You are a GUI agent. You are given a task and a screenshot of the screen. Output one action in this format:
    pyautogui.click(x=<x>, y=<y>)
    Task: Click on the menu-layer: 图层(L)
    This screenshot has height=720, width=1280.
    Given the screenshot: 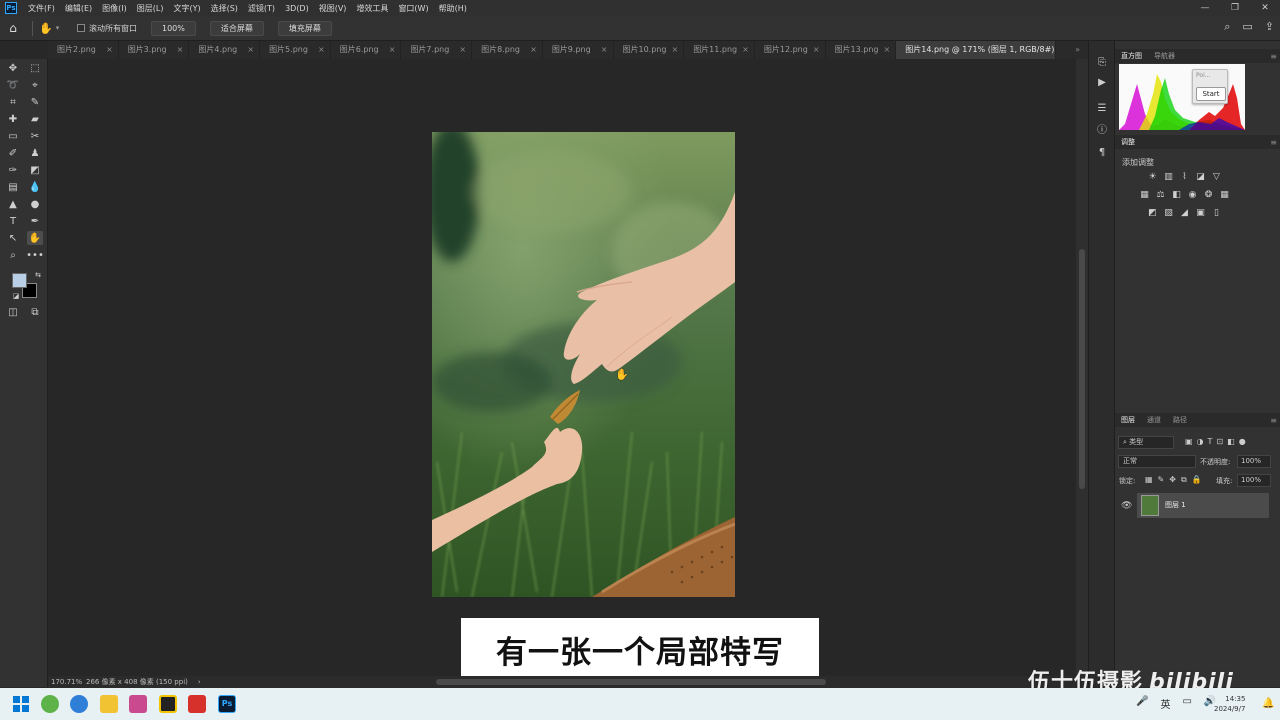 What is the action you would take?
    pyautogui.click(x=150, y=8)
    